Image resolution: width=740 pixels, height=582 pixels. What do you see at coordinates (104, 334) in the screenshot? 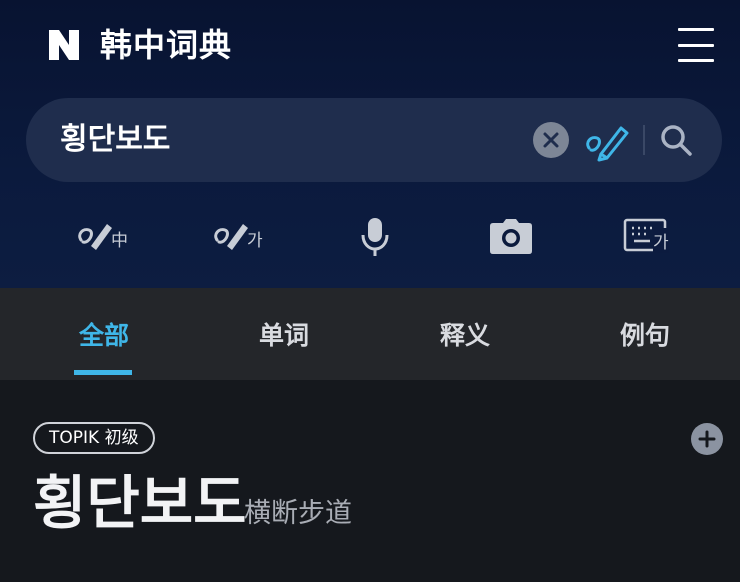
I see `tab-all: 全部` at bounding box center [104, 334].